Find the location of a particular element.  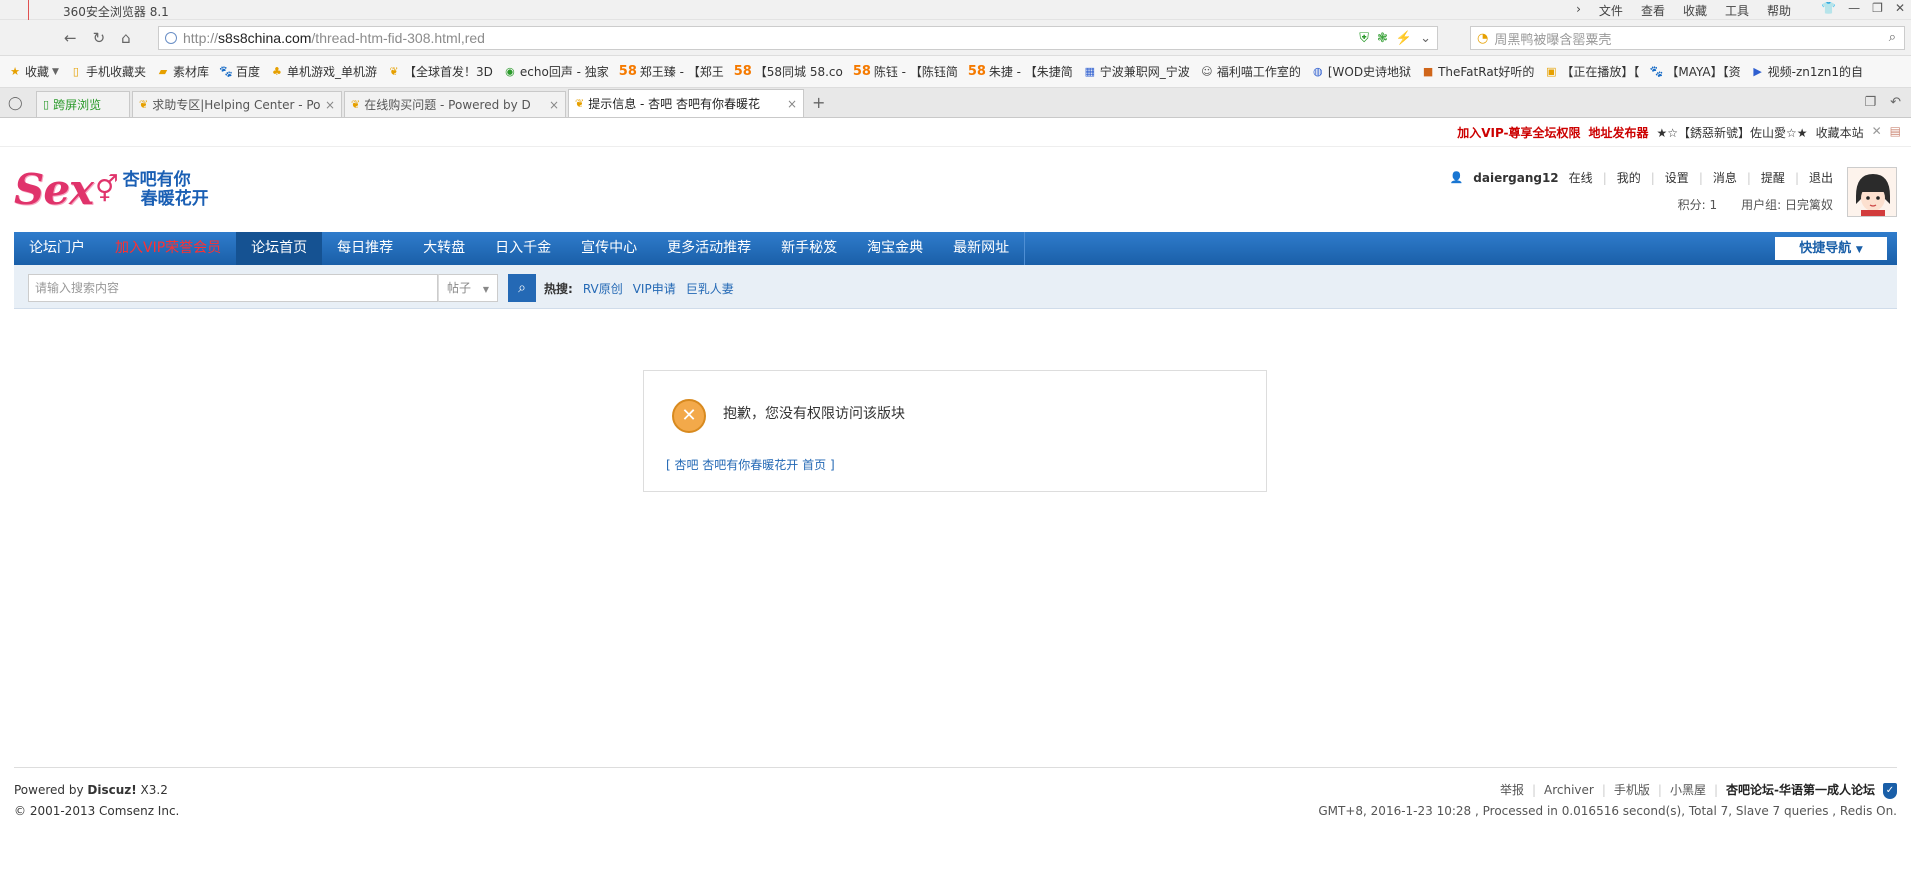

nav-daily-picks: 每日推荐 is located at coordinates (365, 248).